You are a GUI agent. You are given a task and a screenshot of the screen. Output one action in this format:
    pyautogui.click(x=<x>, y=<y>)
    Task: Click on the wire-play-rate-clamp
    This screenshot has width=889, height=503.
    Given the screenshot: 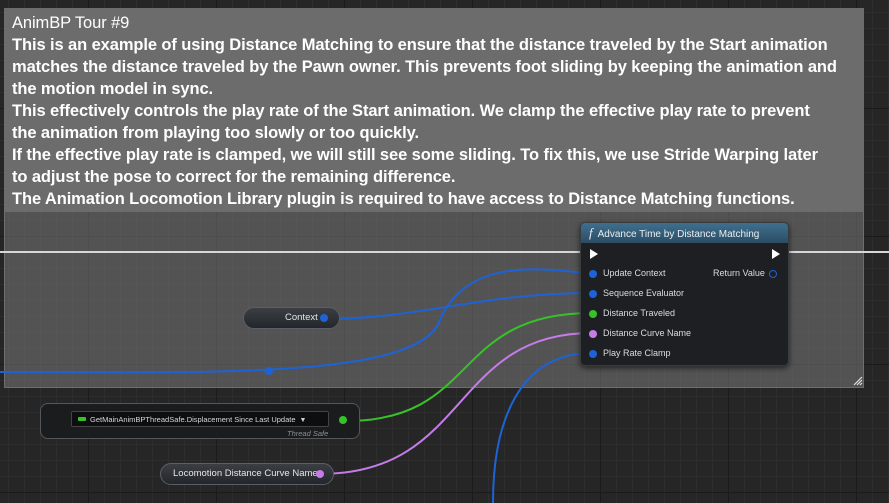 What is the action you would take?
    pyautogui.click(x=542, y=427)
    